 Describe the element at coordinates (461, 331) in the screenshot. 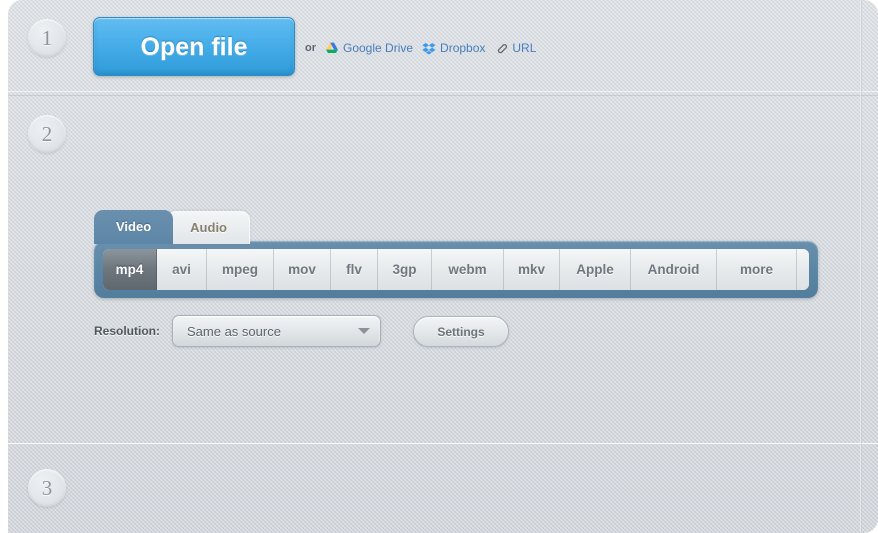

I see `settings-button: Settings` at that location.